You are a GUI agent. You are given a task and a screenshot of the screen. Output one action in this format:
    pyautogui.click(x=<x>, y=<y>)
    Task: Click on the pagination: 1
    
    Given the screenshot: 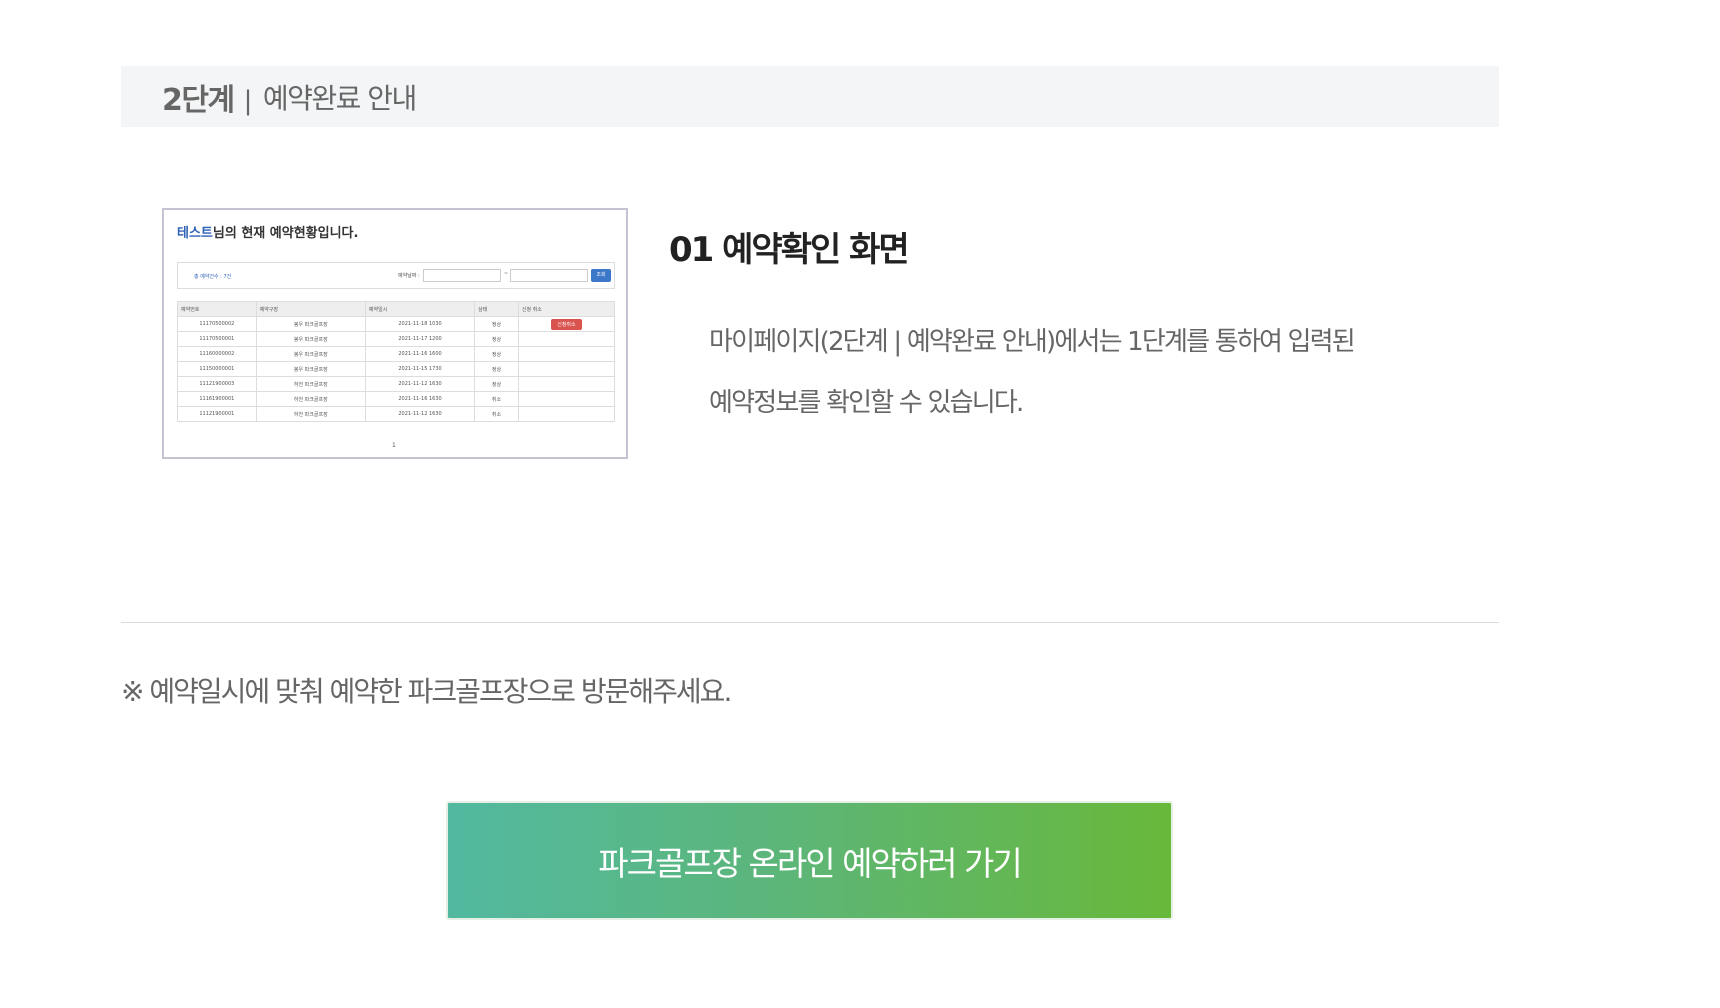 What is the action you would take?
    pyautogui.click(x=394, y=445)
    